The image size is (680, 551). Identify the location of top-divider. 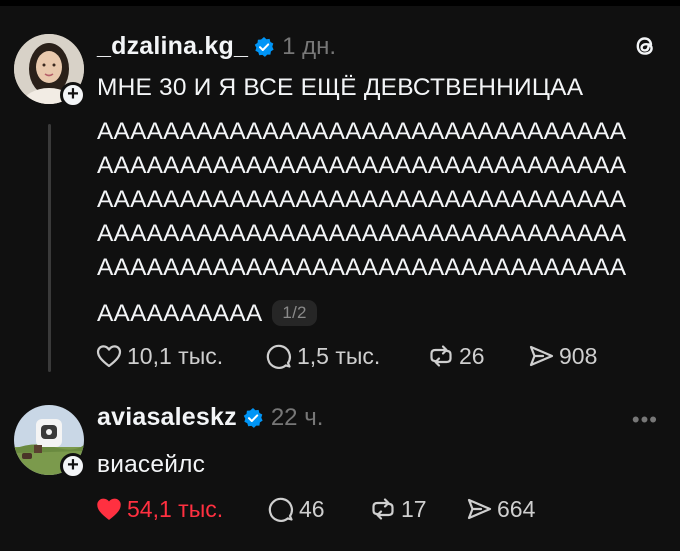
(340, 3).